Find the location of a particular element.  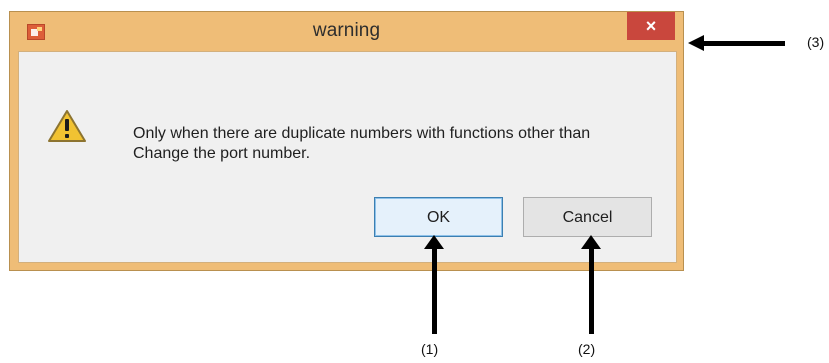

cancel-button: Cancel is located at coordinates (587, 217).